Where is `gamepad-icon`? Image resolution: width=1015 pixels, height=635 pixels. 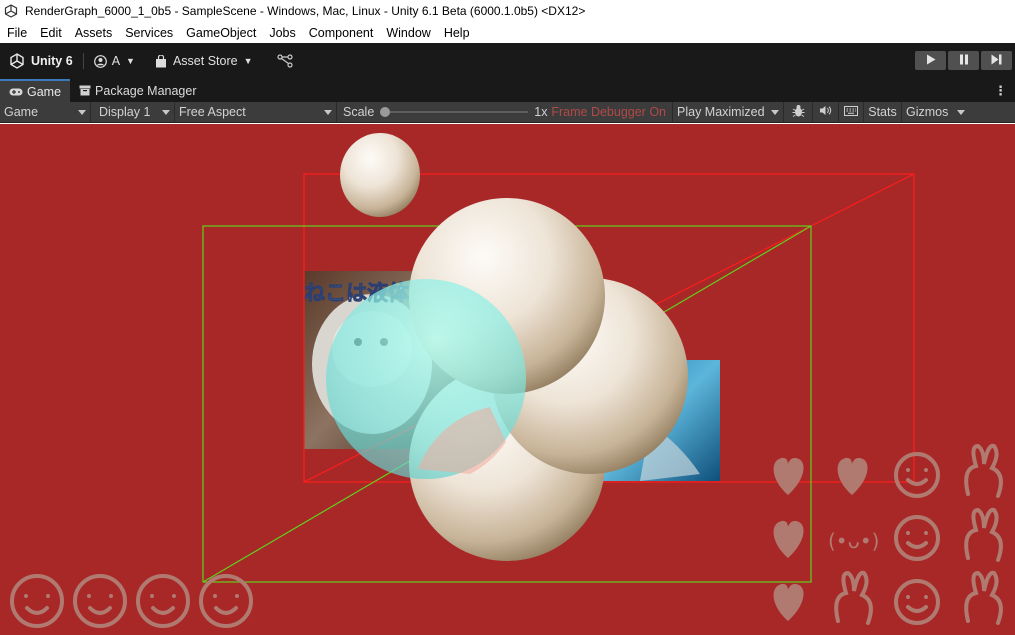 gamepad-icon is located at coordinates (16, 92).